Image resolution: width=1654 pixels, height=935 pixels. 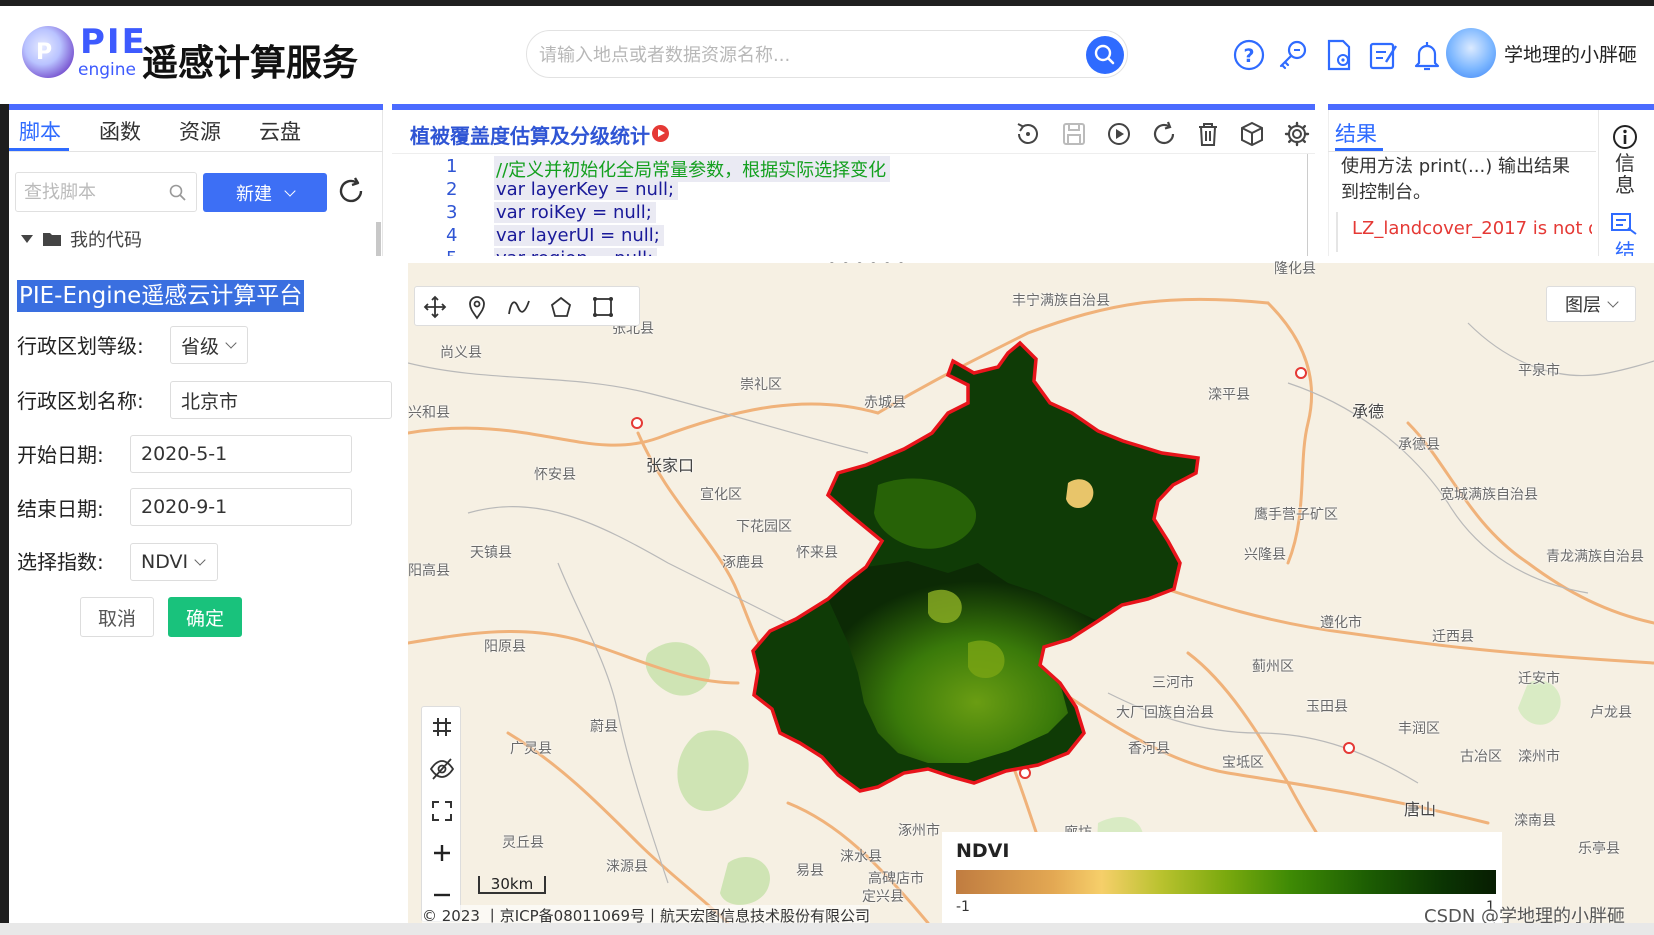 What do you see at coordinates (231, 343) in the screenshot?
I see `chevron-down-icon` at bounding box center [231, 343].